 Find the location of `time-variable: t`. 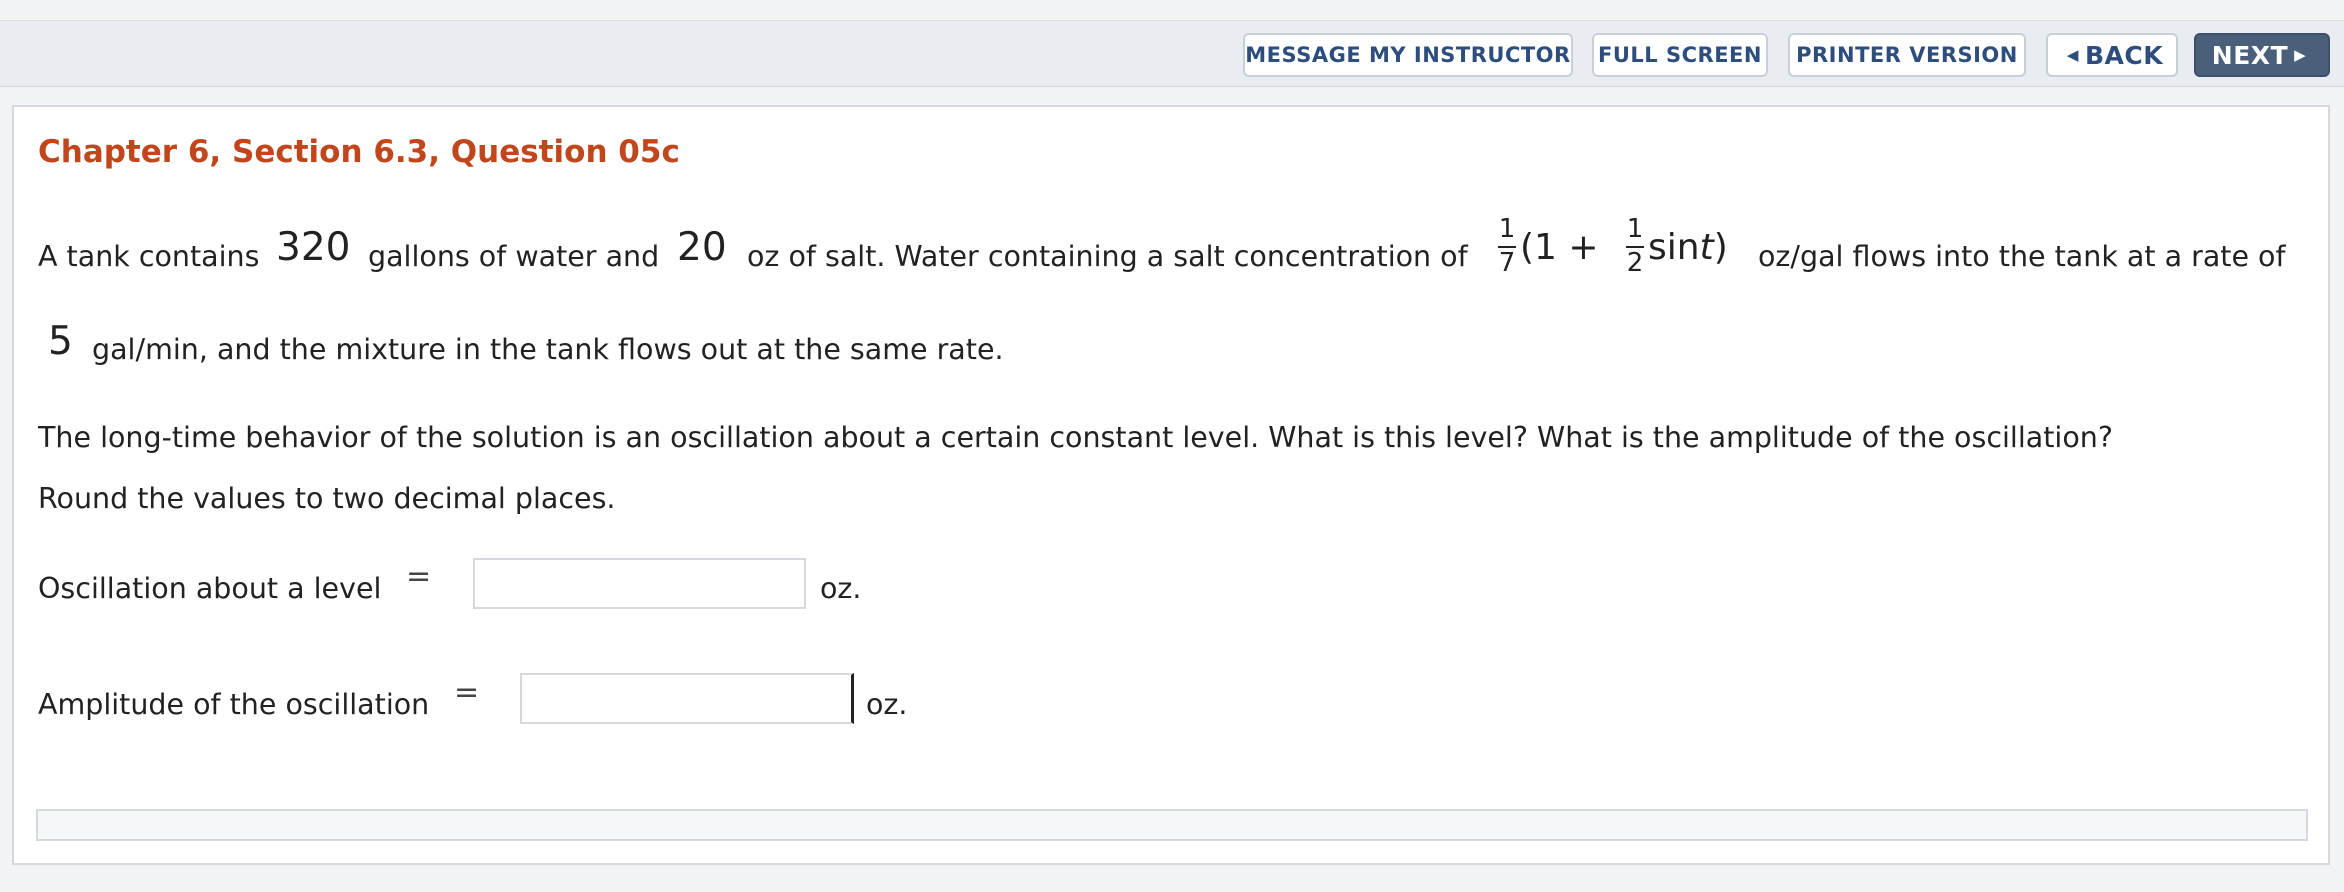

time-variable: t is located at coordinates (1706, 247).